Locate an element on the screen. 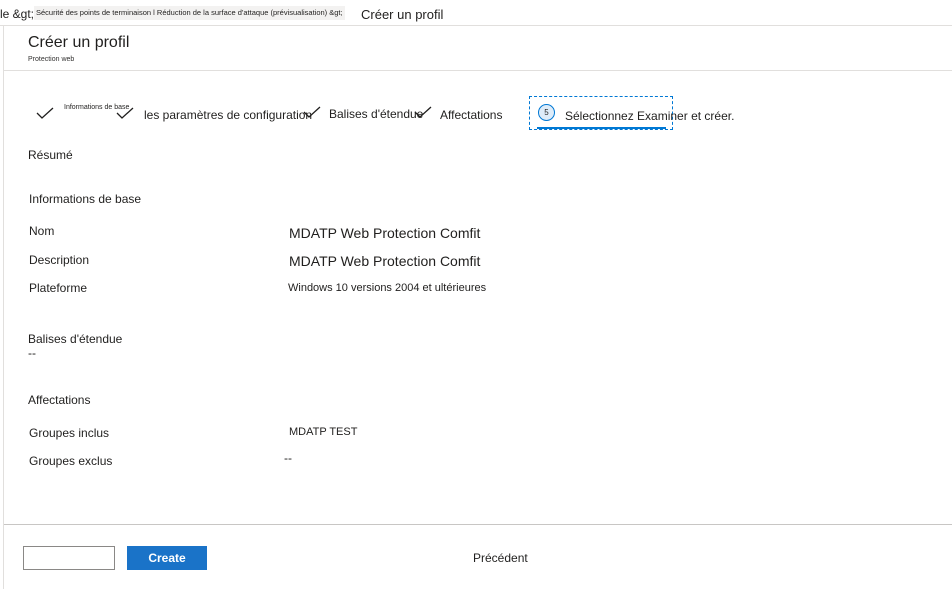  description-label: Description is located at coordinates (59, 260).